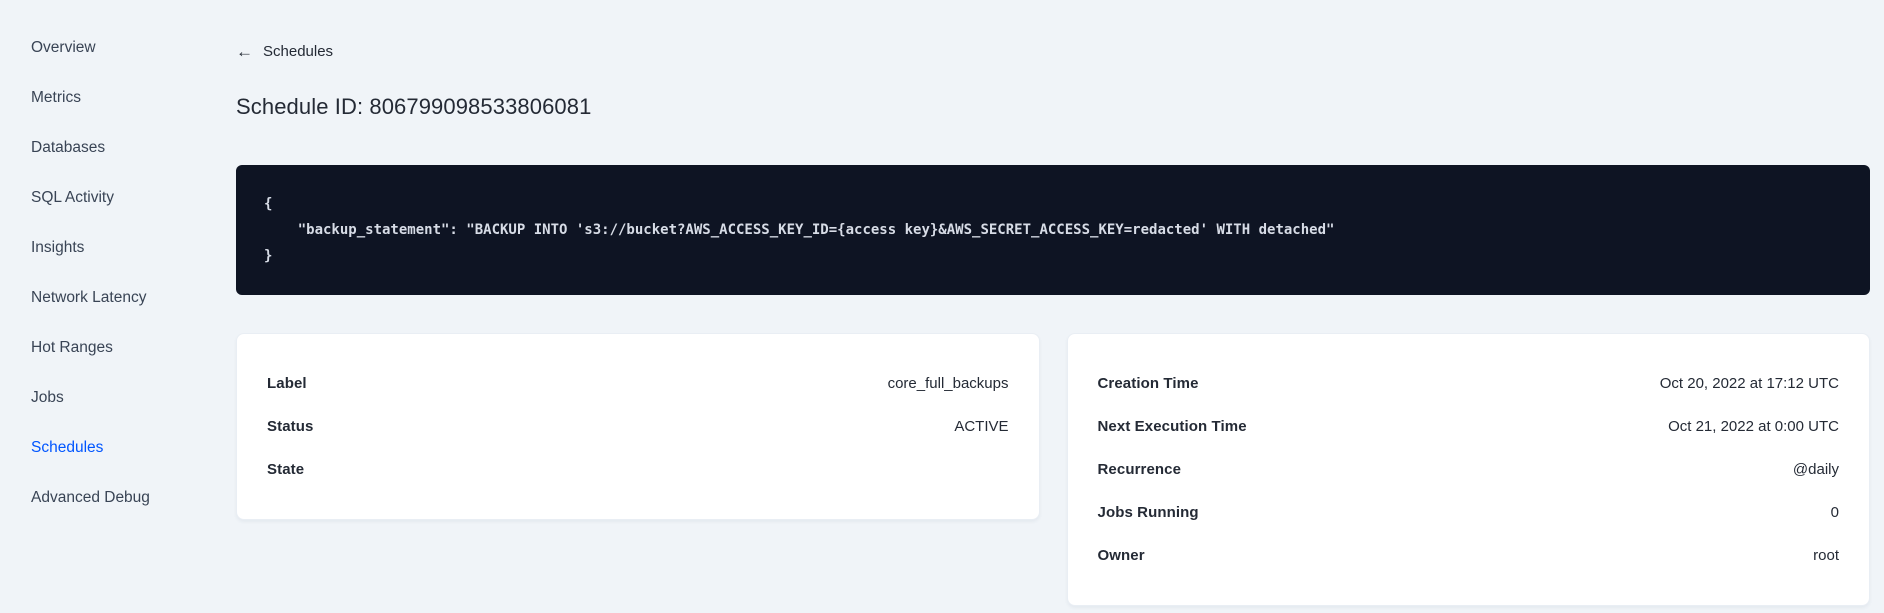 The width and height of the screenshot is (1884, 613). Describe the element at coordinates (244, 51) in the screenshot. I see `arrow-left-icon: ←` at that location.